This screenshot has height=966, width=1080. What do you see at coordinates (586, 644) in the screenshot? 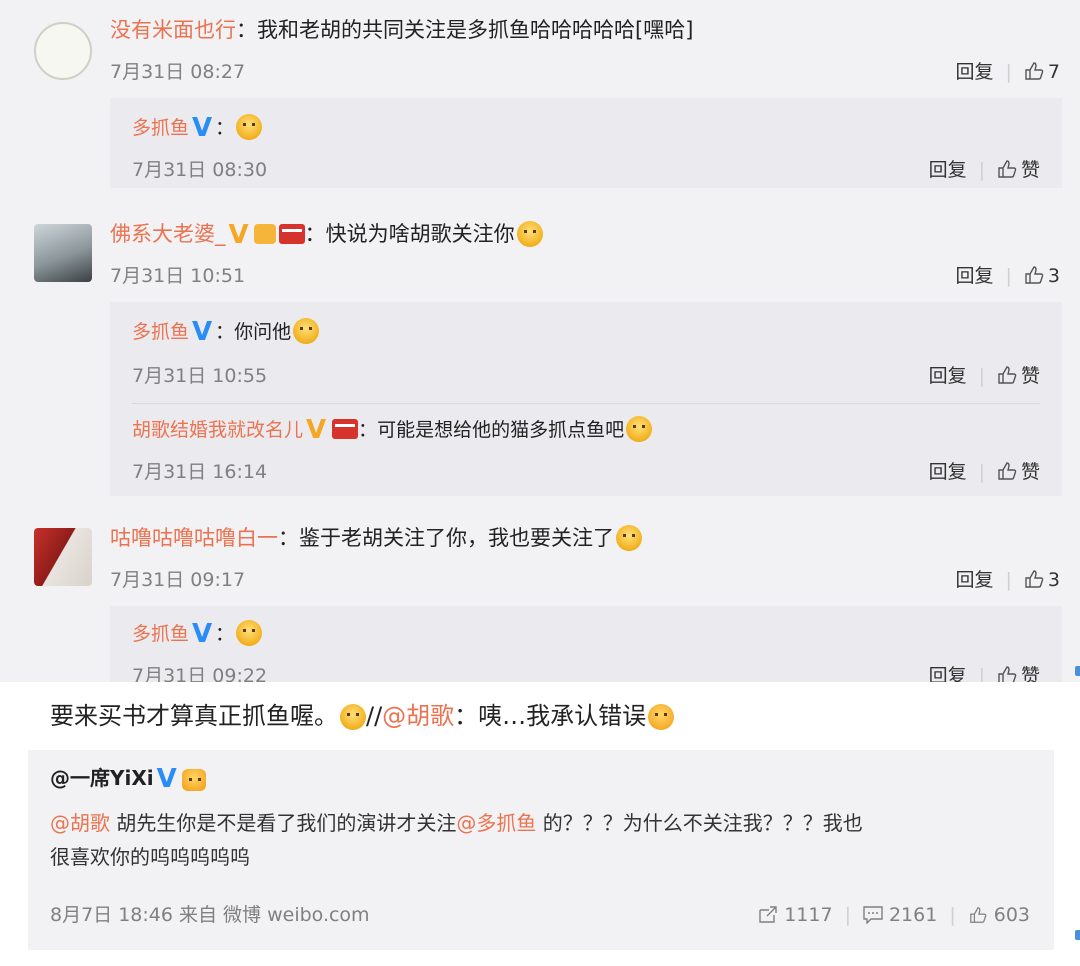
I see `reply-box: 多抓鱼 V： 7月31日 09:22 回复 | 赞` at bounding box center [586, 644].